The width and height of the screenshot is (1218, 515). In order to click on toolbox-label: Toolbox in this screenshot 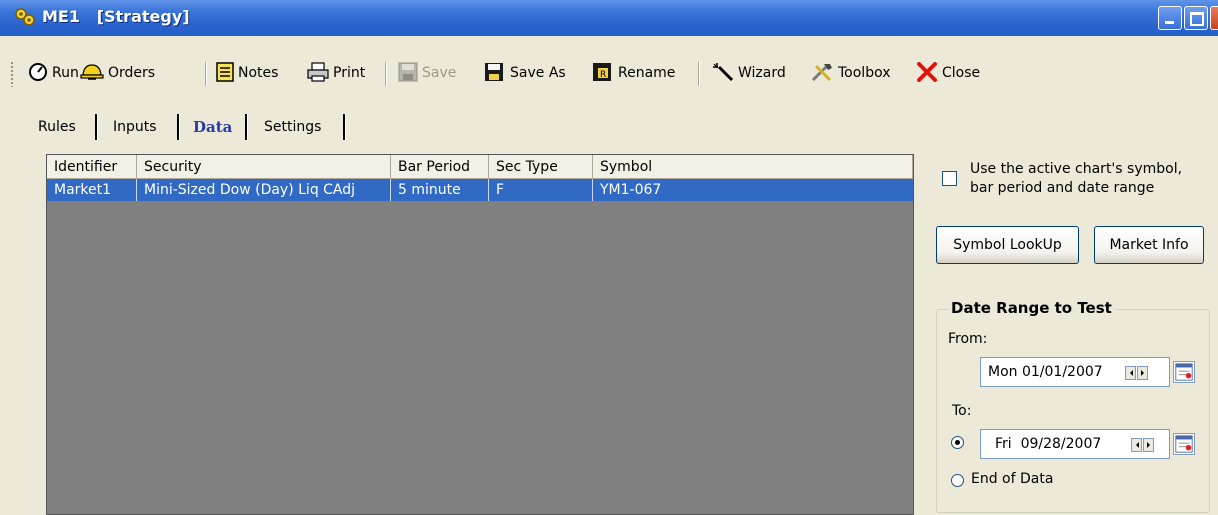, I will do `click(864, 73)`.